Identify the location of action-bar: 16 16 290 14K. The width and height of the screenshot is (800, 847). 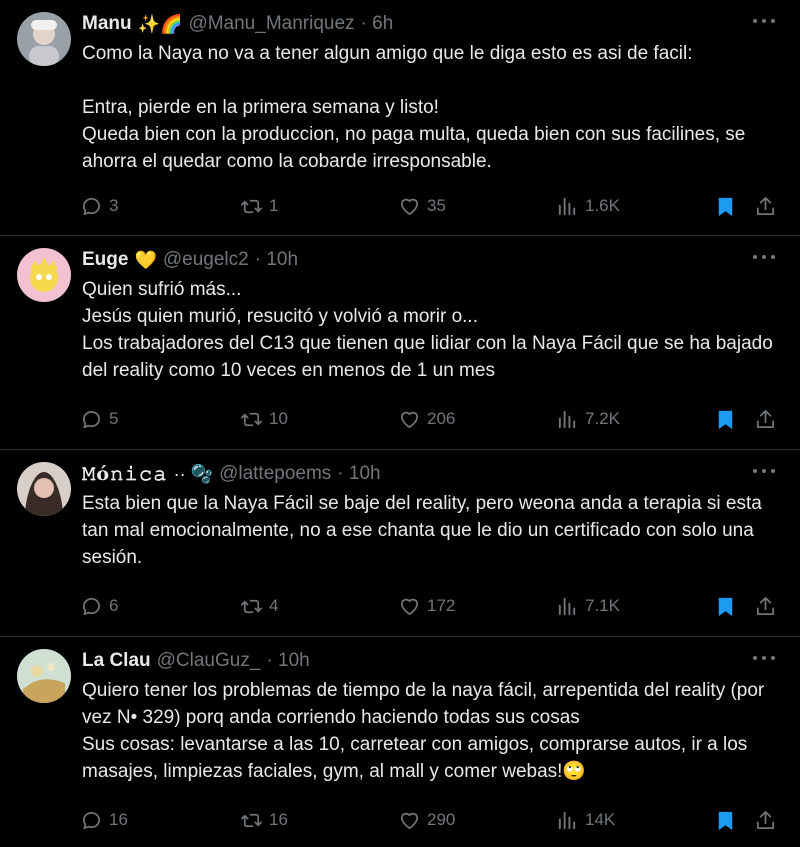
(430, 820).